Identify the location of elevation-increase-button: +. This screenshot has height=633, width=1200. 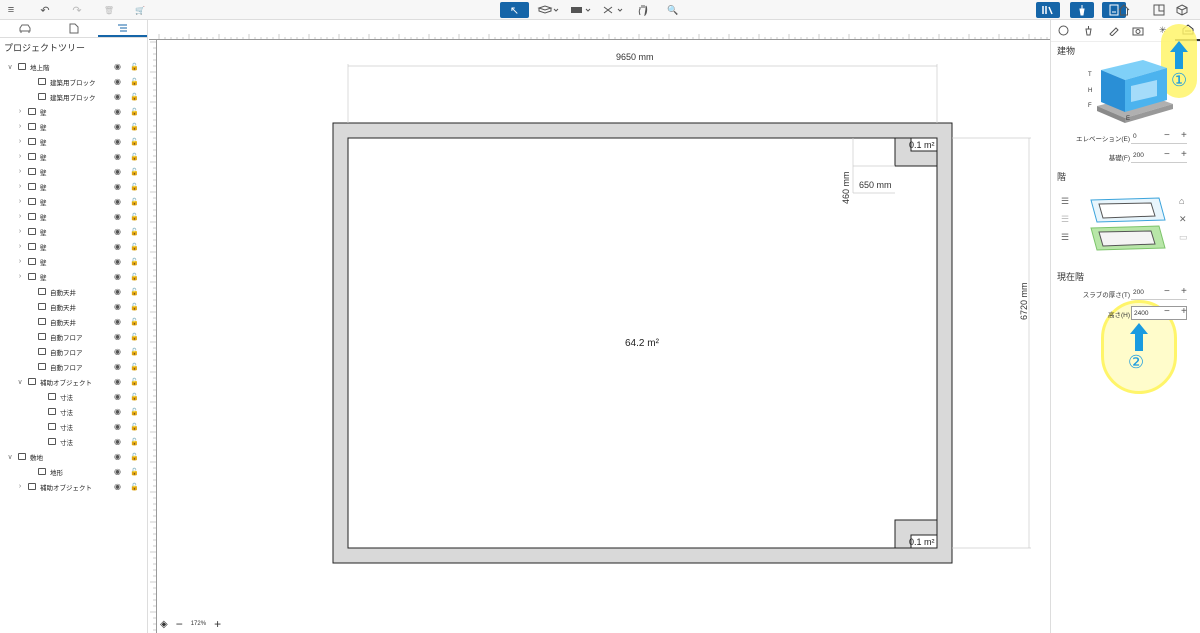
(1184, 135).